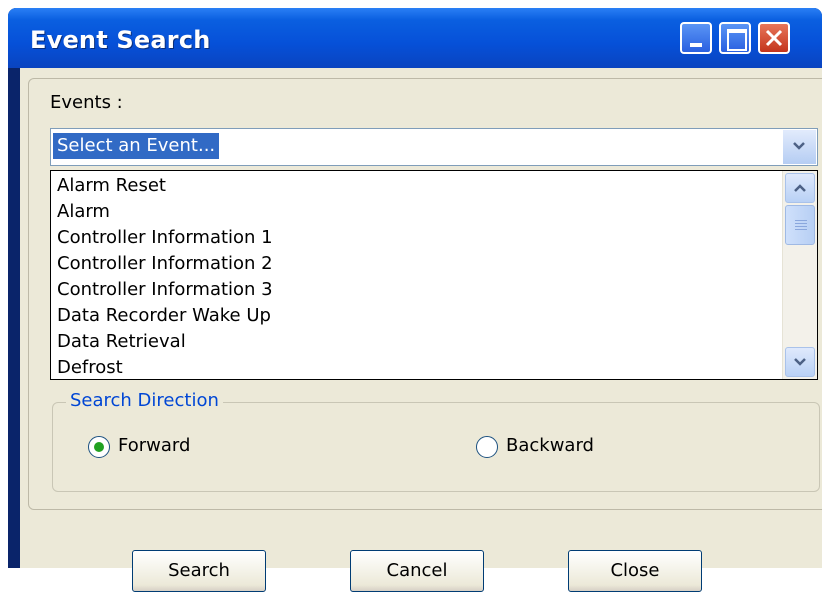 The width and height of the screenshot is (822, 592). What do you see at coordinates (199, 571) in the screenshot?
I see `search-button: Search` at bounding box center [199, 571].